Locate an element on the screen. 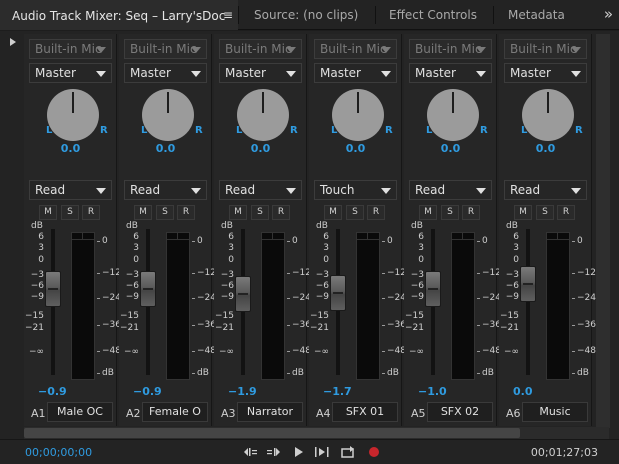  volume-value: −1.0 is located at coordinates (432, 391).